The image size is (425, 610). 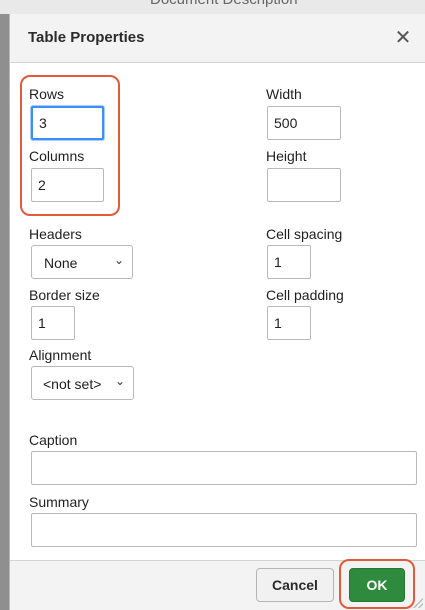 I want to click on alignment-selected-value: <not set>, so click(x=72, y=384).